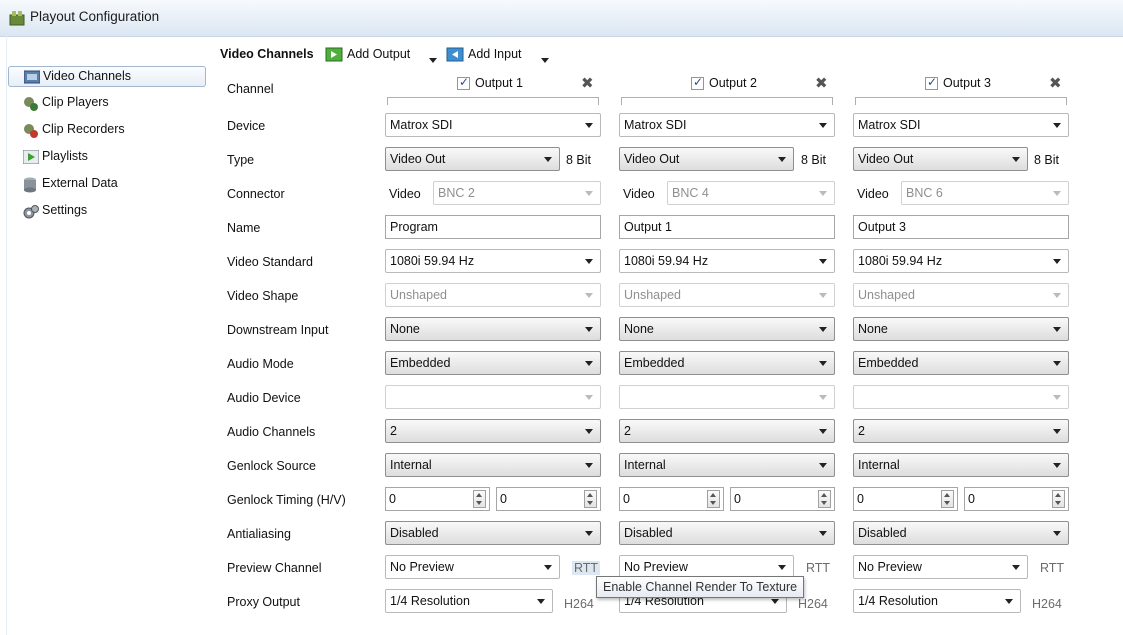  What do you see at coordinates (107, 211) in the screenshot?
I see `sidebar-item-settings: Settings` at bounding box center [107, 211].